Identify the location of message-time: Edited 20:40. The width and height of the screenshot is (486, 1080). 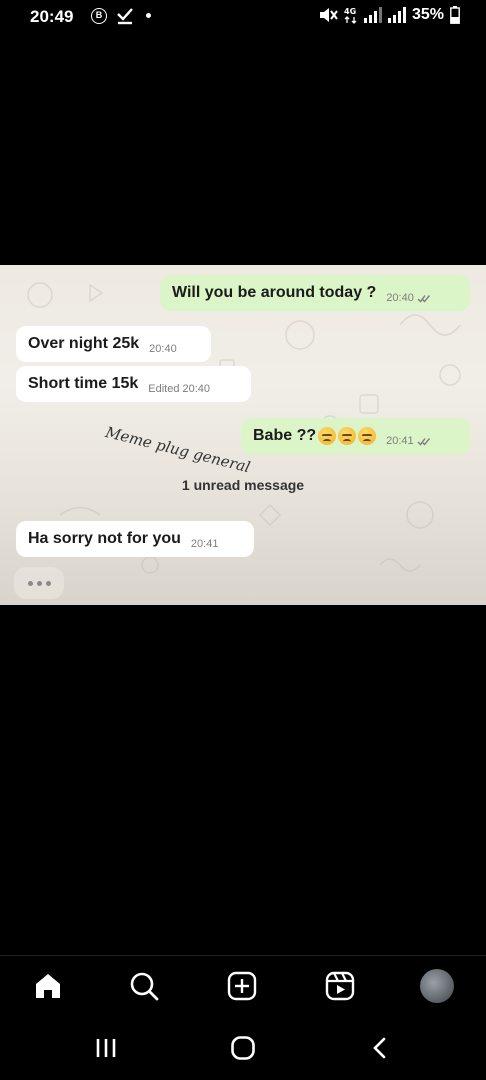
(179, 389).